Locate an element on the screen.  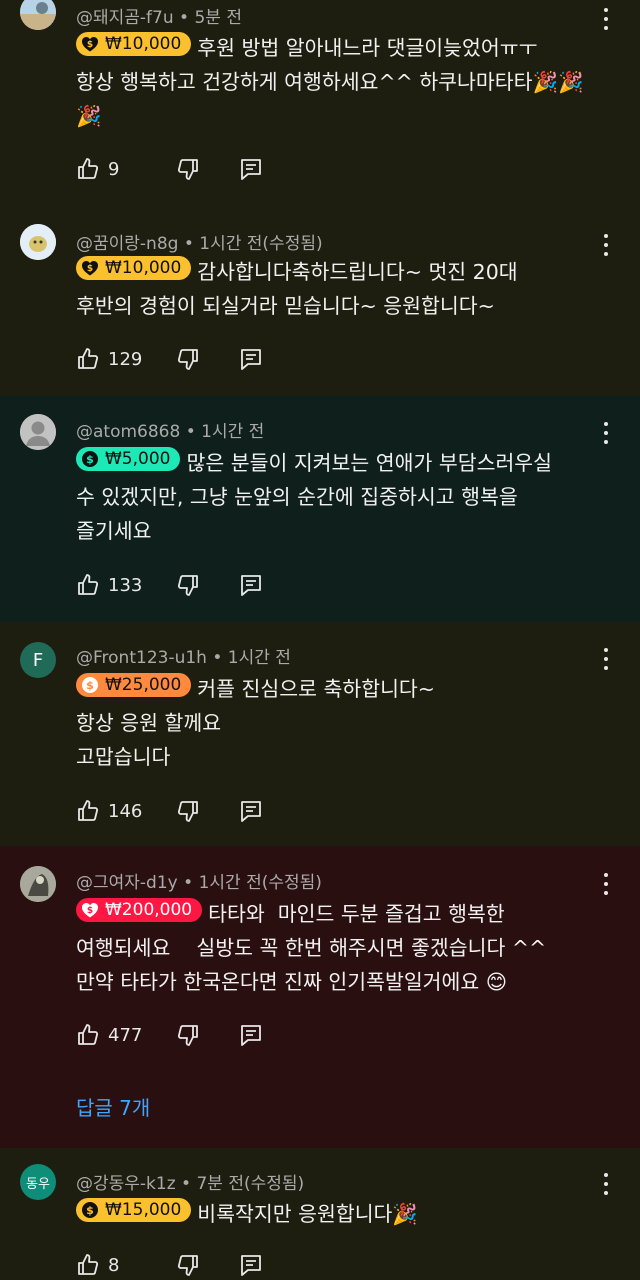
comment-meta: @그여자-d1y • 1시간 전(수정됨) is located at coordinates (199, 880).